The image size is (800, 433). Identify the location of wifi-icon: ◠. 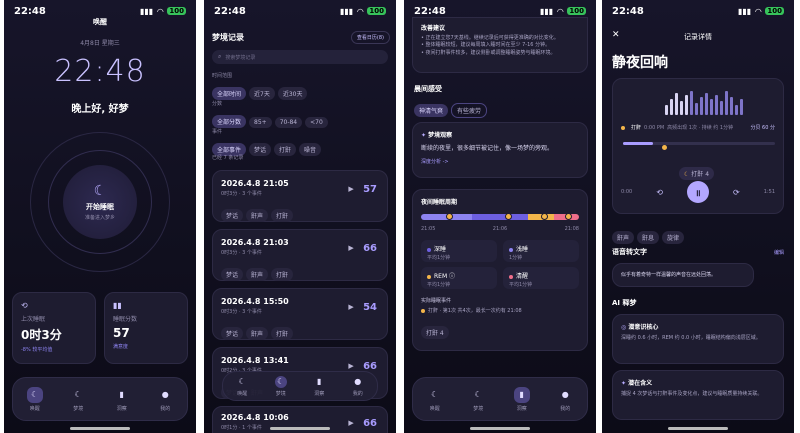
(160, 11).